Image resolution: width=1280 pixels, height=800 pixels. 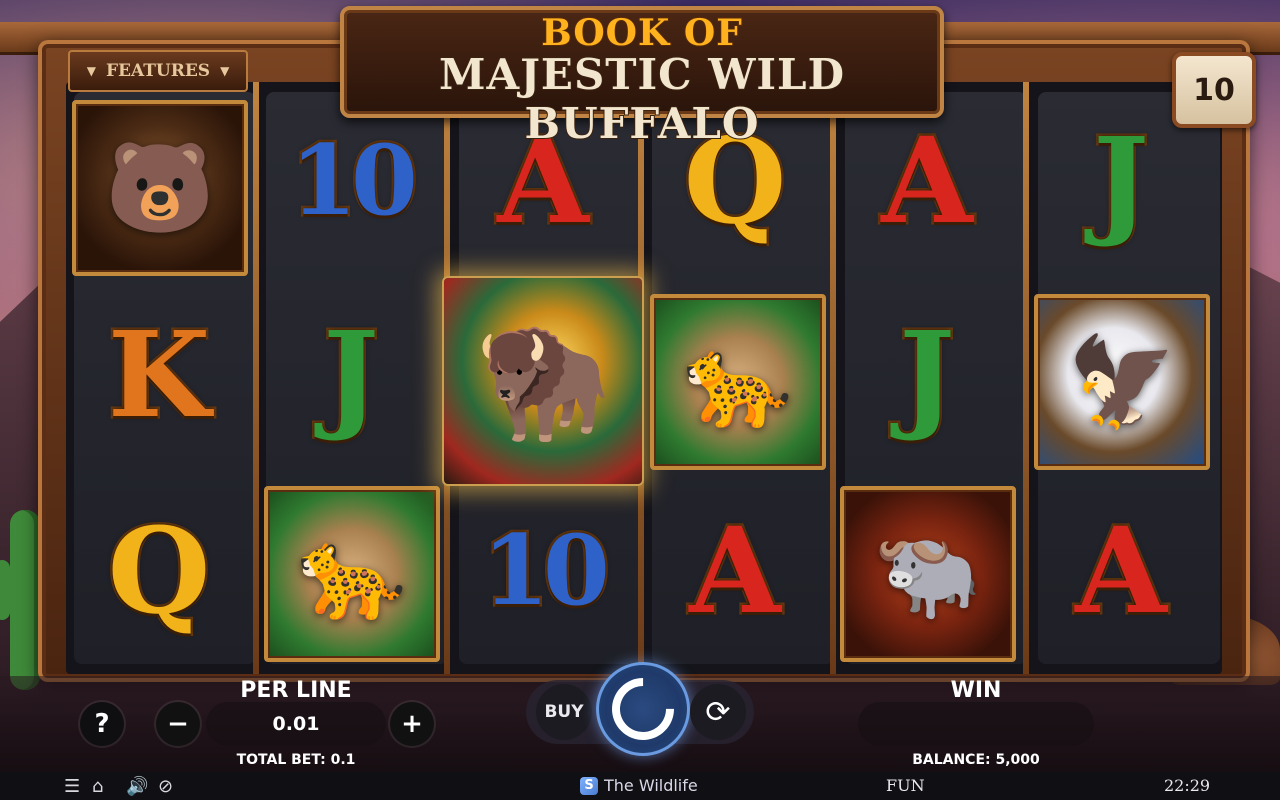 What do you see at coordinates (97, 786) in the screenshot?
I see `home-icon: ⌂` at bounding box center [97, 786].